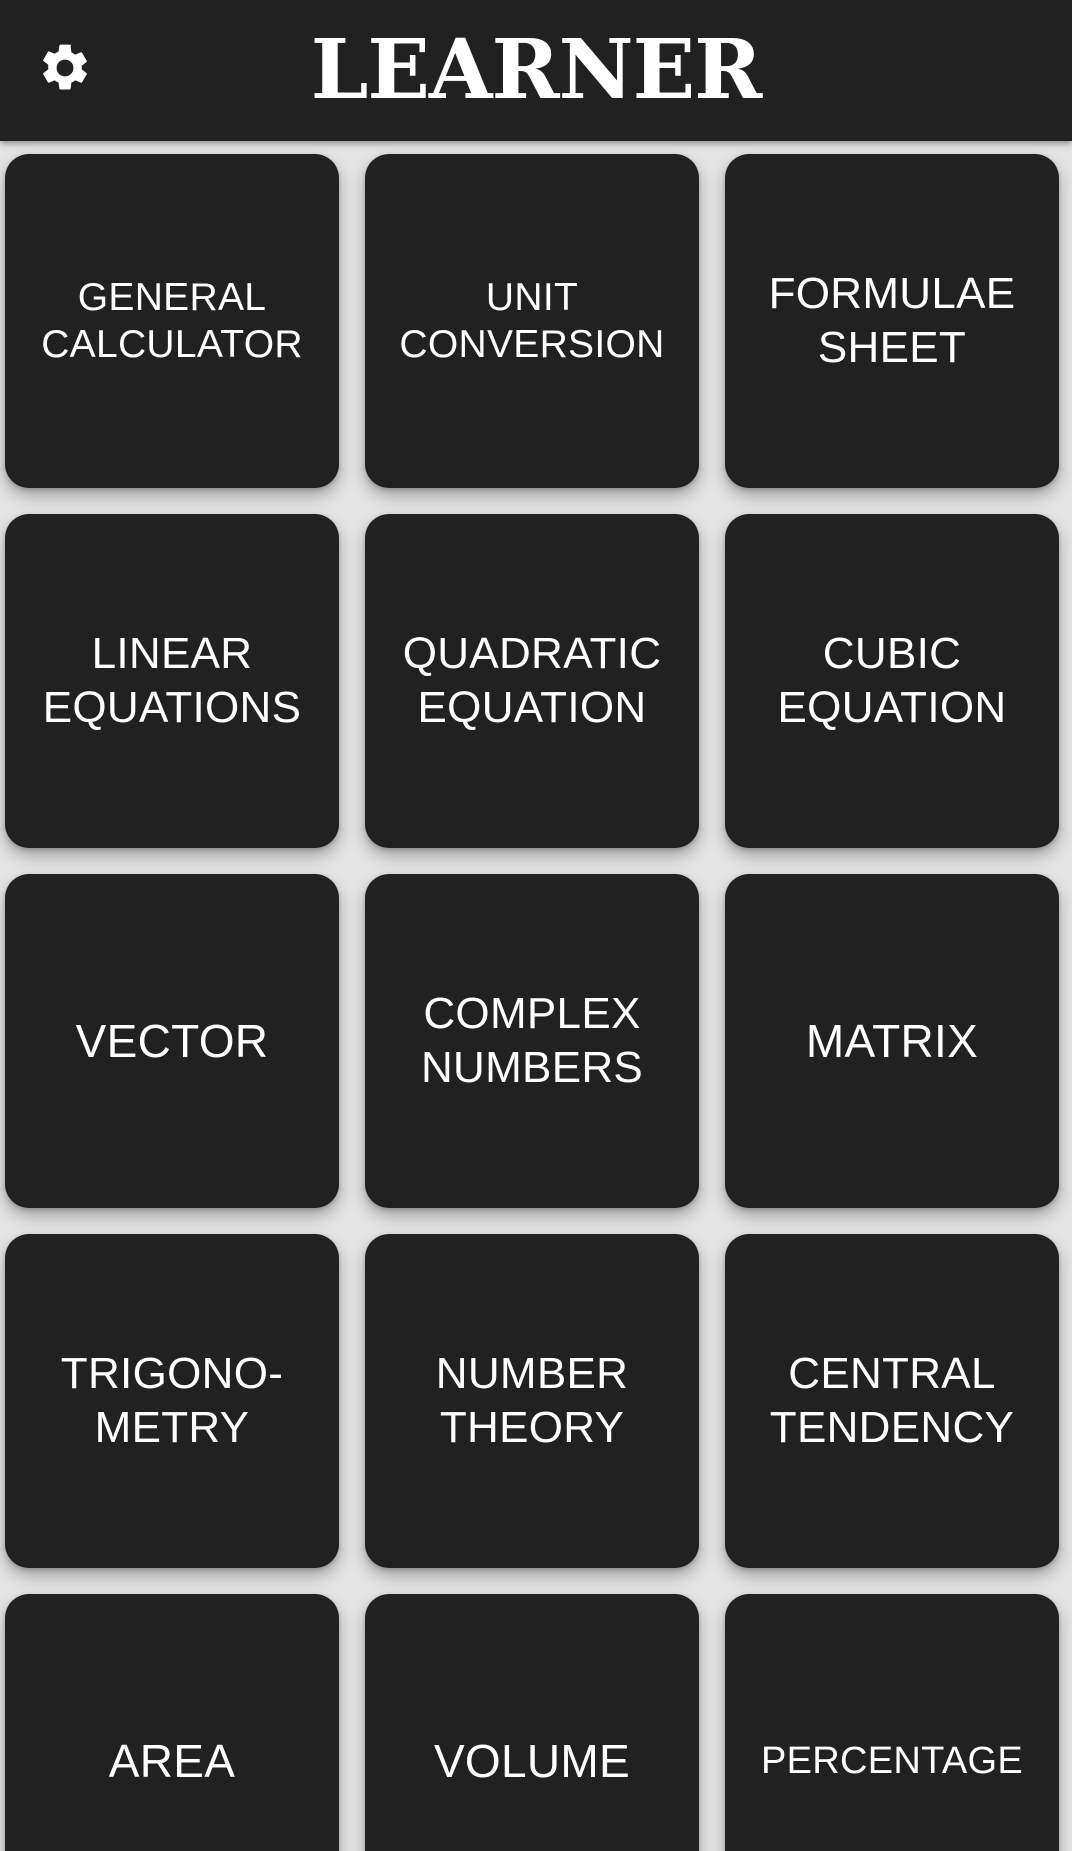  Describe the element at coordinates (172, 1761) in the screenshot. I see `tile-label: AREA` at that location.